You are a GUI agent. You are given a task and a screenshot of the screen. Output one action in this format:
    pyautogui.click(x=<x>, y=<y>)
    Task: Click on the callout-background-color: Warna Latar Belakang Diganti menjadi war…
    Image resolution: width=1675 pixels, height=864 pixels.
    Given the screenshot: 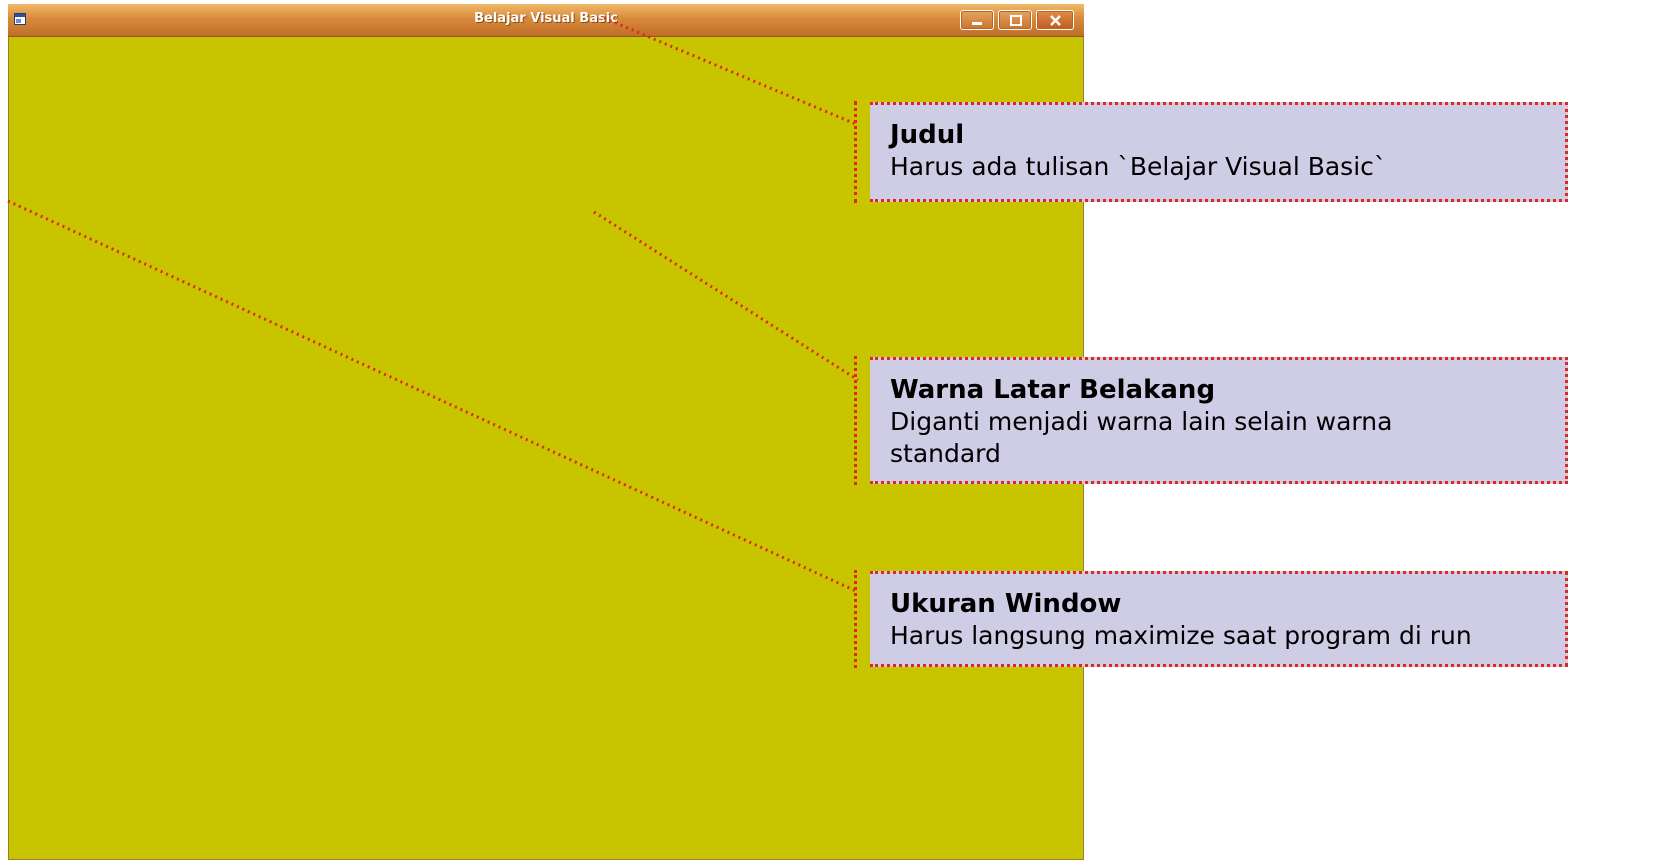 What is the action you would take?
    pyautogui.click(x=1211, y=420)
    